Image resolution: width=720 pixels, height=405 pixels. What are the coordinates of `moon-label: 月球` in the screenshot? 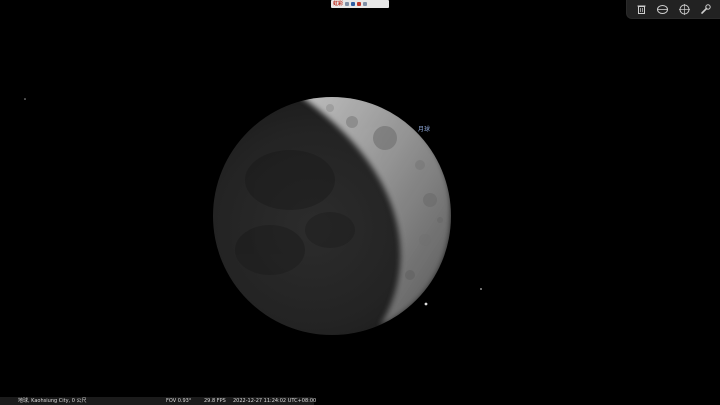 It's located at (424, 129).